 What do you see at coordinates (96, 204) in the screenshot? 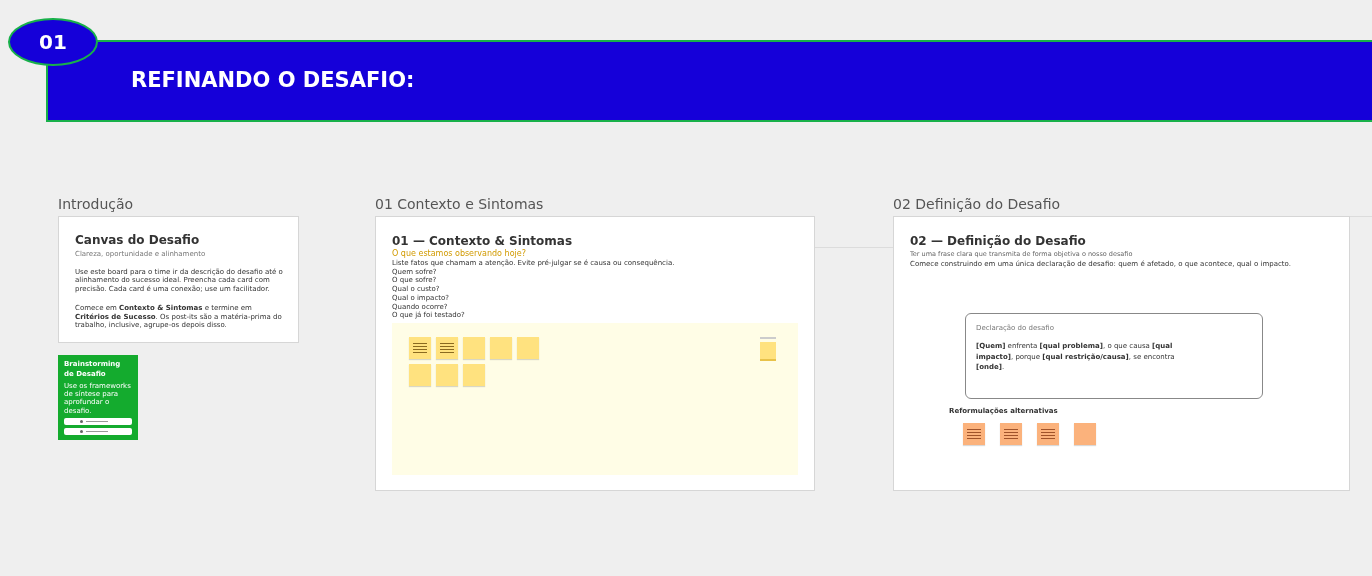
I see `section-label: Introdução` at bounding box center [96, 204].